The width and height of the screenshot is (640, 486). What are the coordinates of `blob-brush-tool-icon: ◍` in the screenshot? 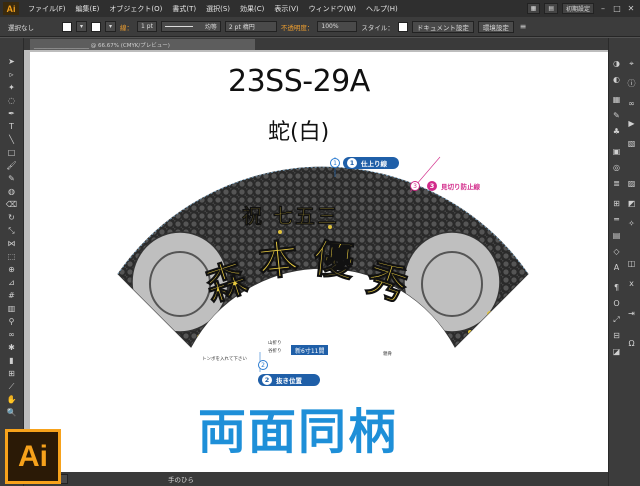 It's located at (11, 191).